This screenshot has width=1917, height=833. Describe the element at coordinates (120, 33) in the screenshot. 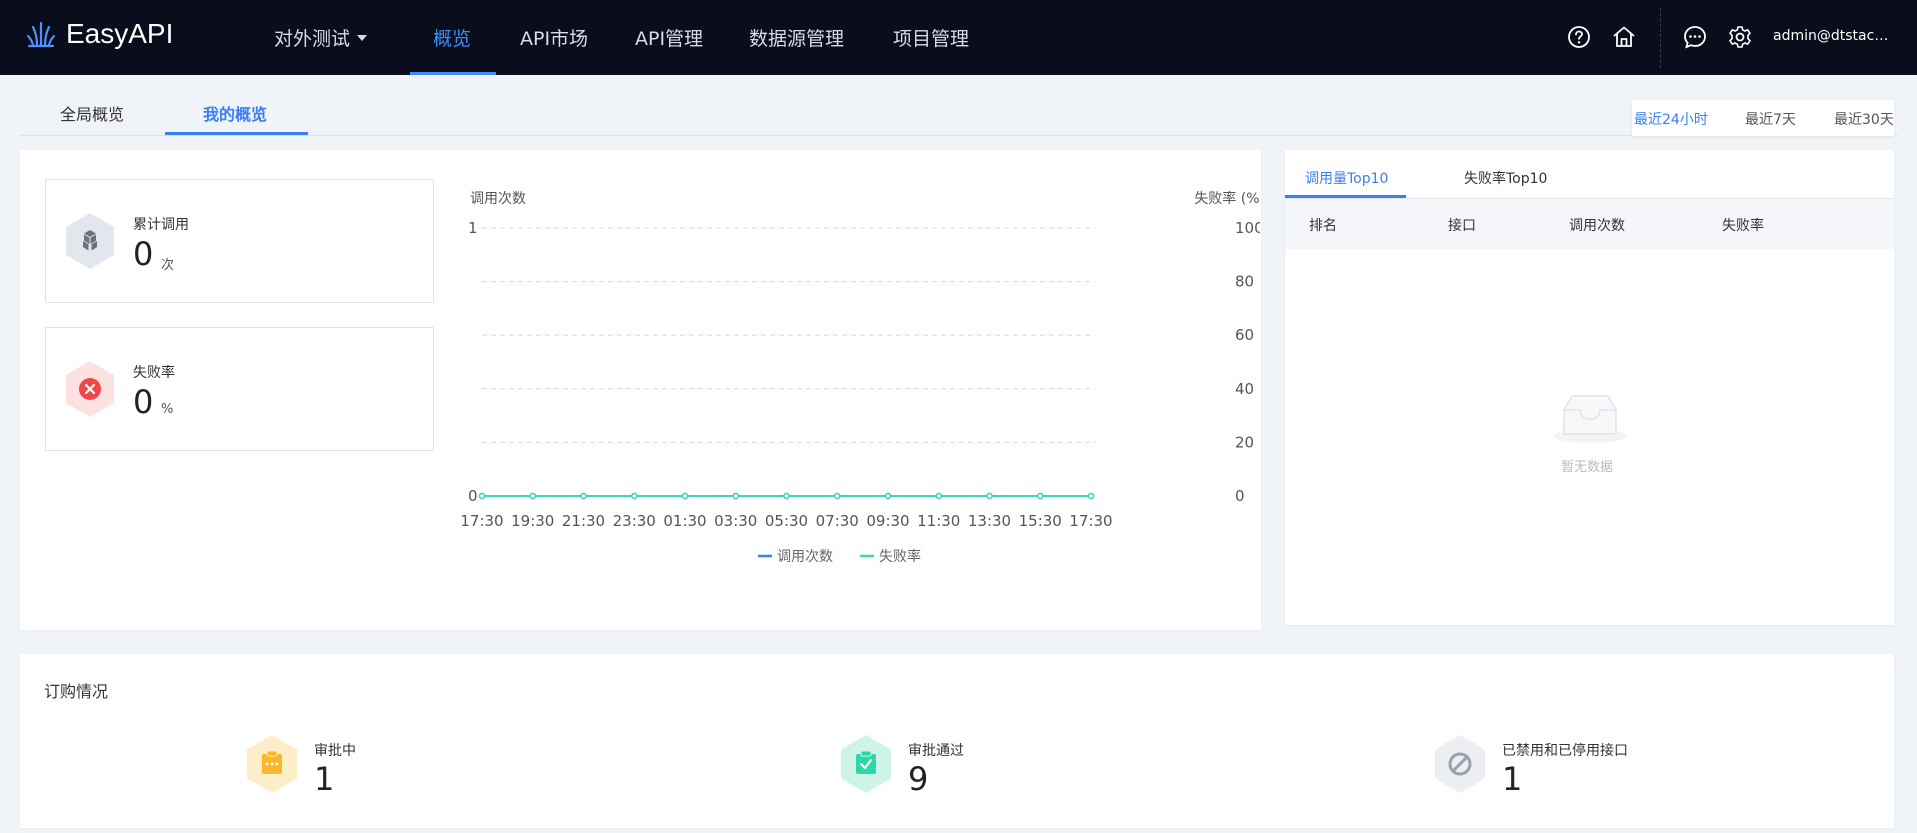

I see `app-name: EasyAPI` at that location.